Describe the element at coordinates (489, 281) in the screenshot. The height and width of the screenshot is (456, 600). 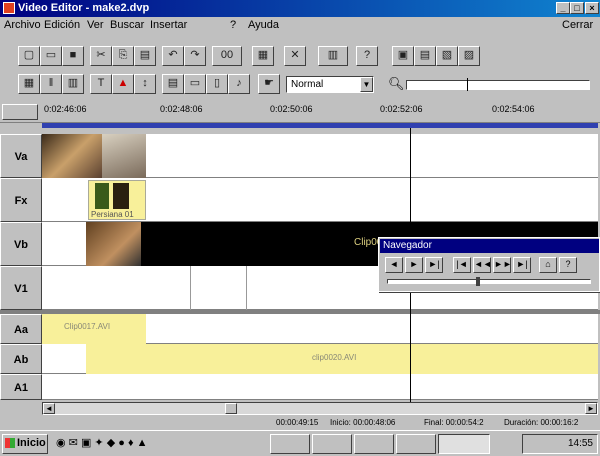
I see `navigator-slider` at that location.